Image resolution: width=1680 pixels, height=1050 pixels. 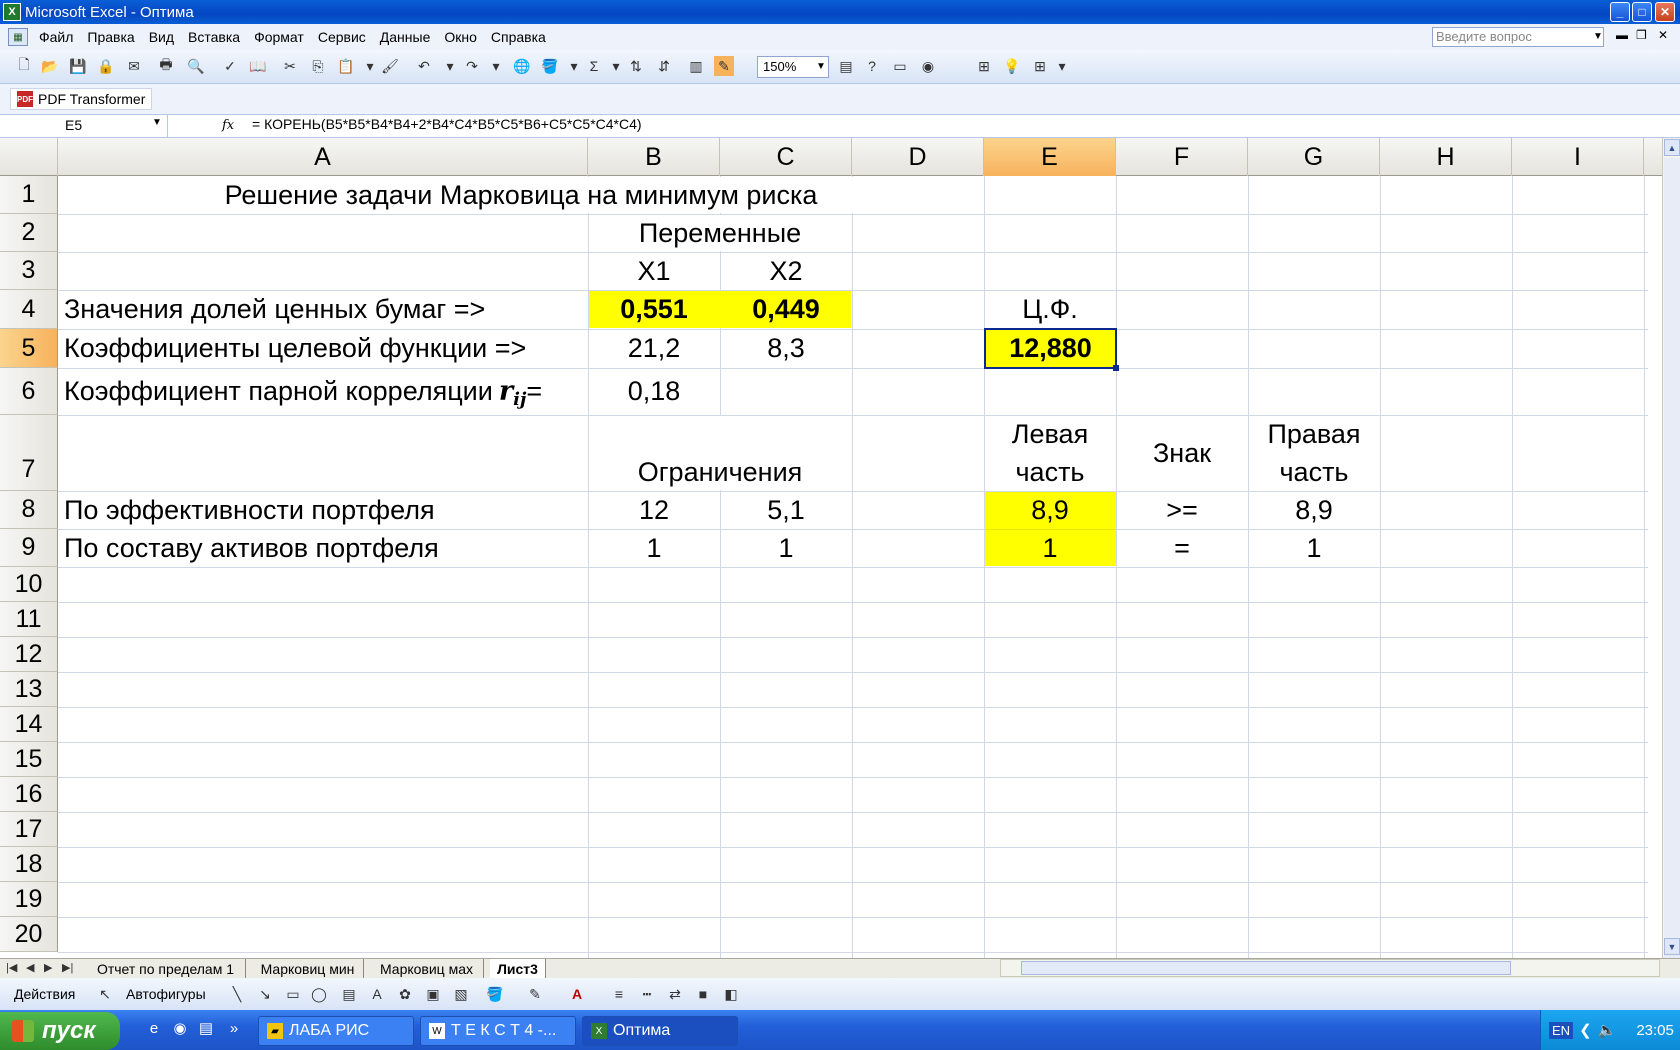 I want to click on oval-icon: ◯, so click(x=319, y=994).